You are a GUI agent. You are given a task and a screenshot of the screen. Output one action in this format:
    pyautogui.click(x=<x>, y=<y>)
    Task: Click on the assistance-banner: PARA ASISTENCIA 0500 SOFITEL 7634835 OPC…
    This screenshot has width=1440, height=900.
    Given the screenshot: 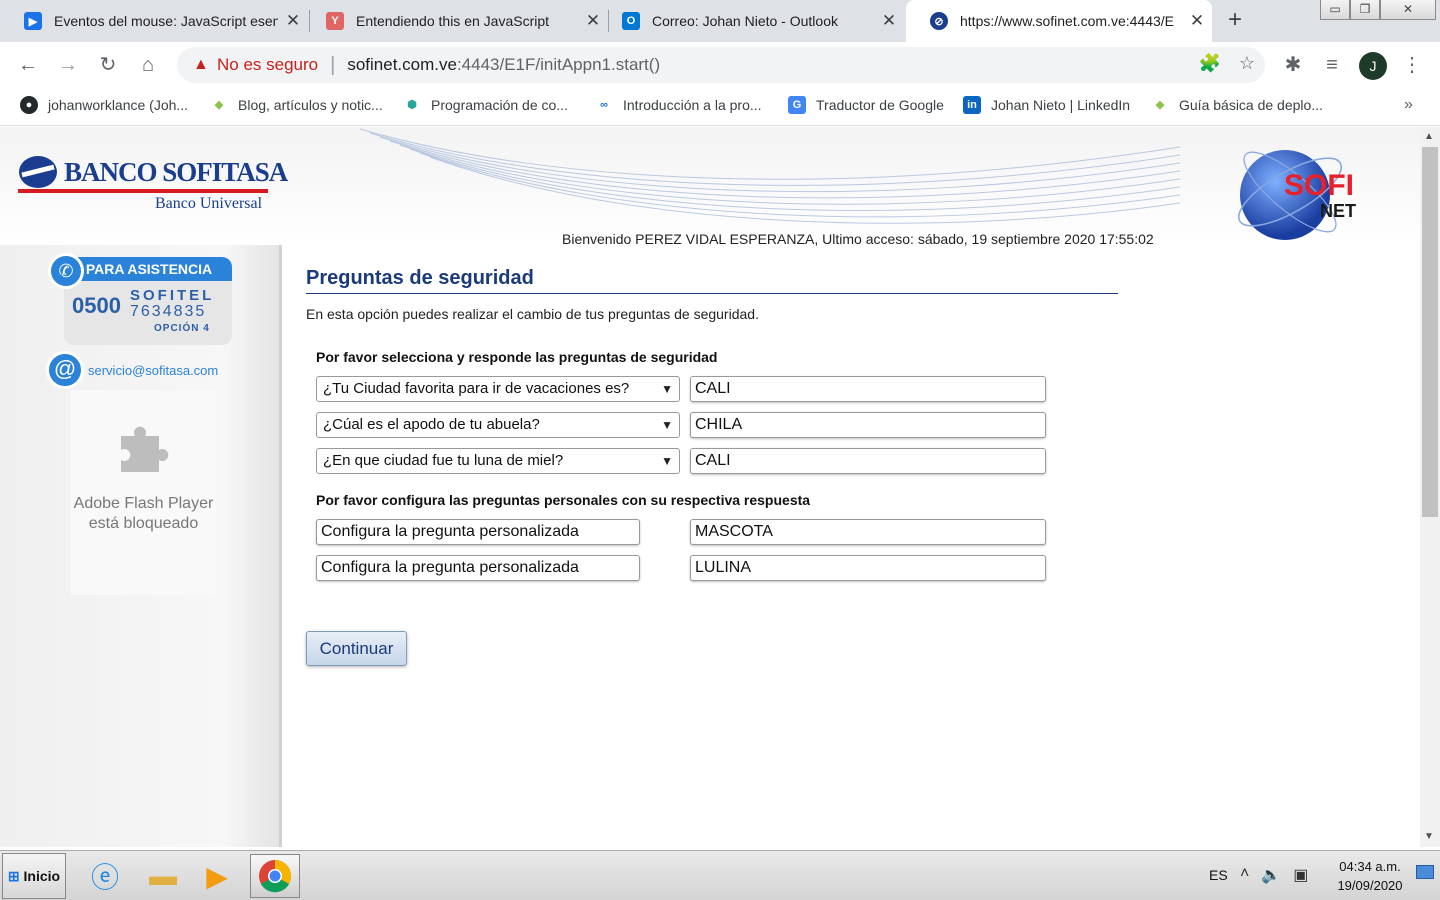 What is the action you would take?
    pyautogui.click(x=140, y=299)
    